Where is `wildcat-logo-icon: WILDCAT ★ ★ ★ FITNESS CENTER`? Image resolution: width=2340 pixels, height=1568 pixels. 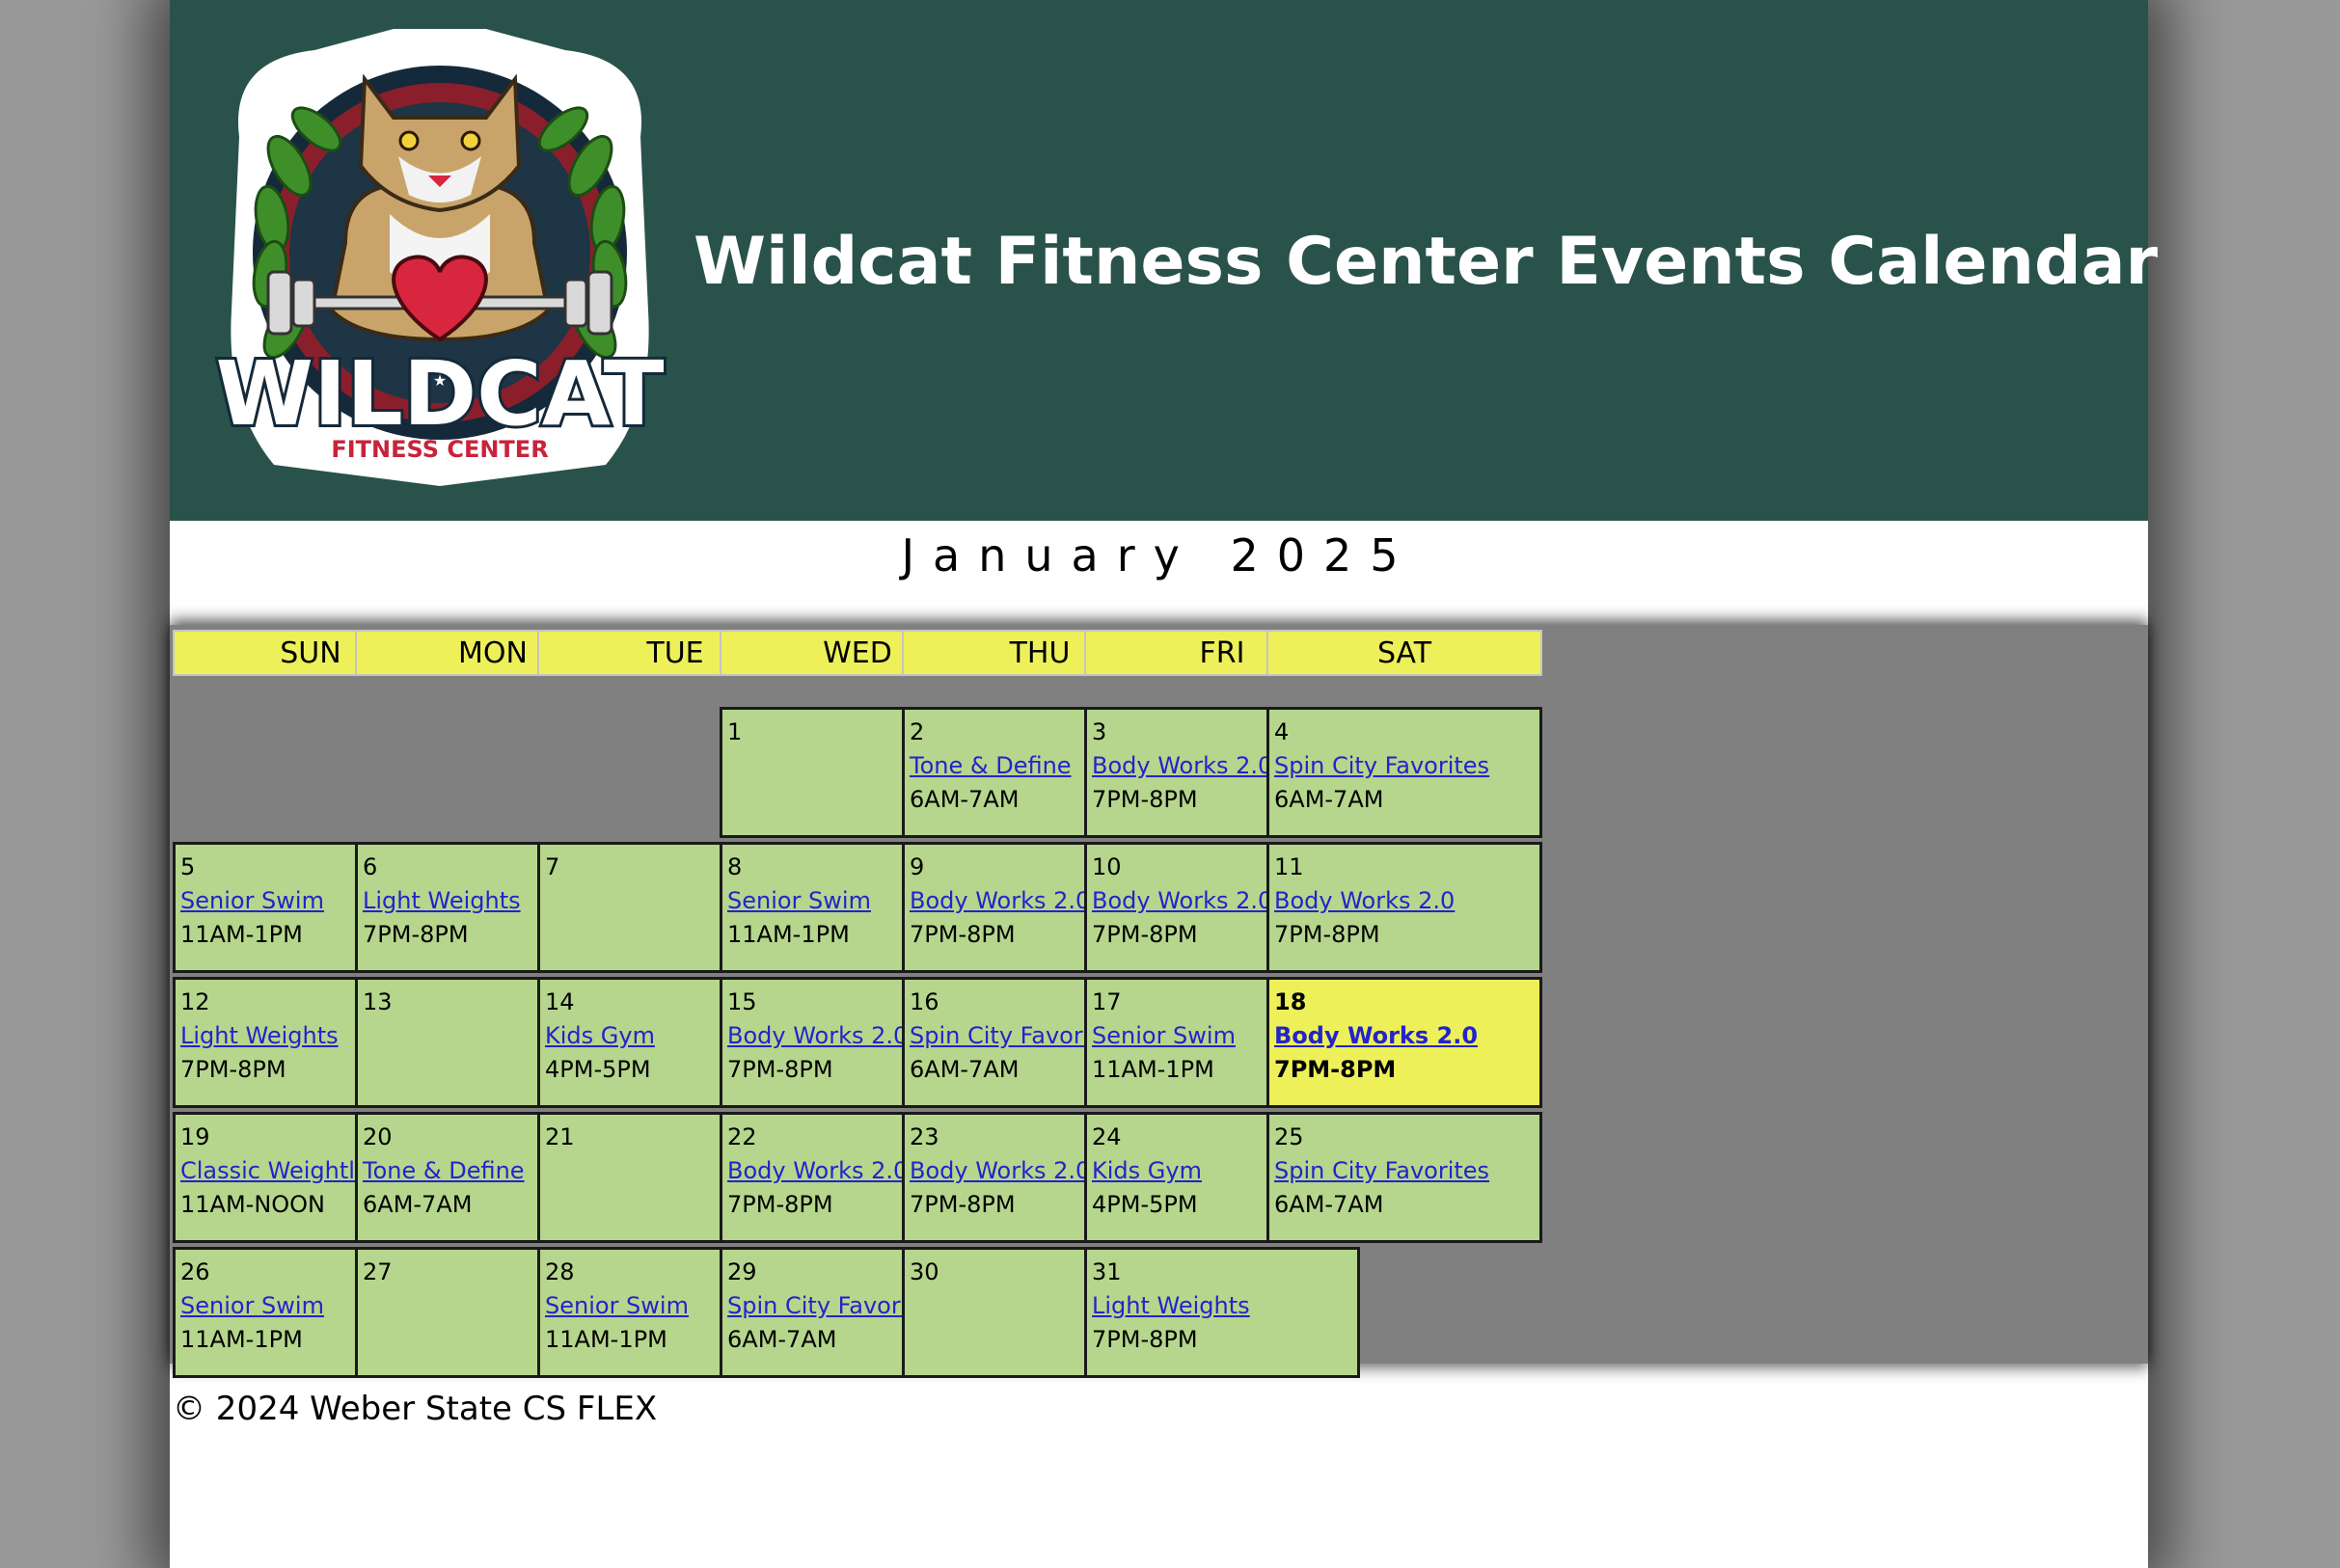 wildcat-logo-icon: WILDCAT ★ ★ ★ FITNESS CENTER is located at coordinates (440, 257).